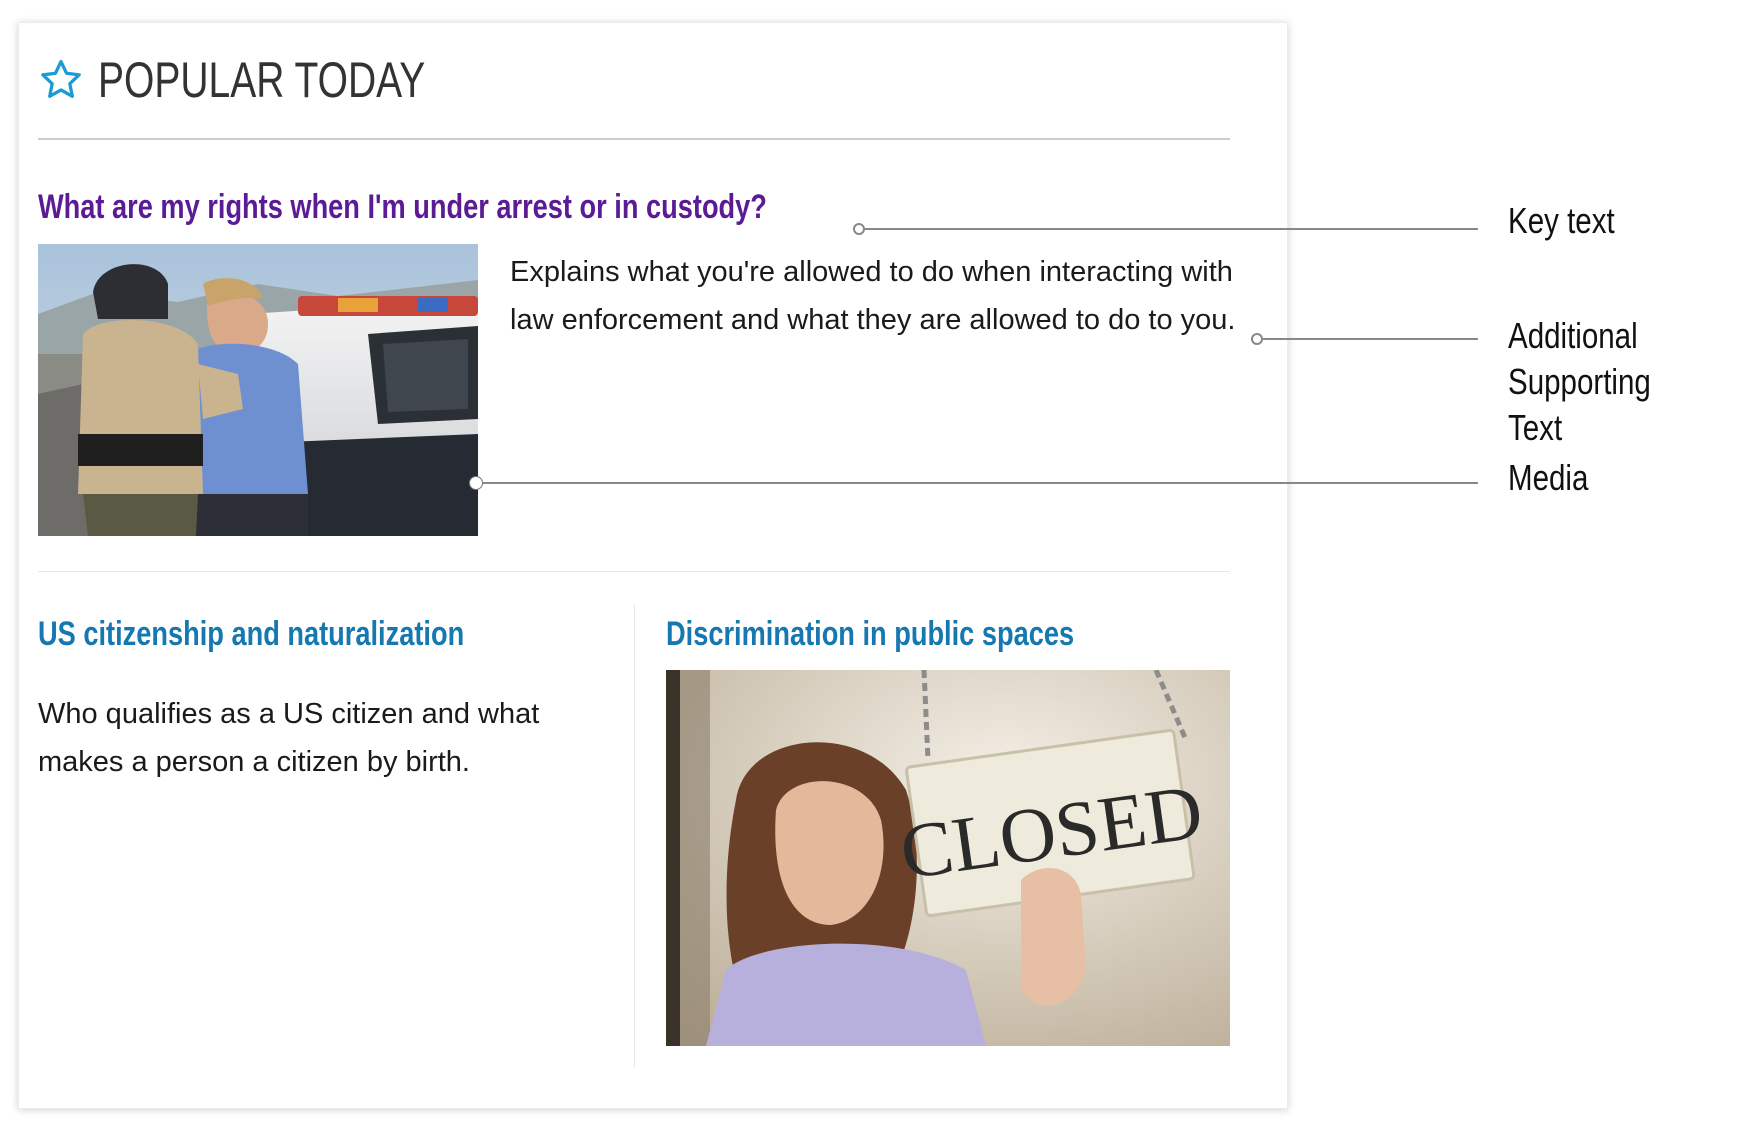 This screenshot has height=1132, width=1740. Describe the element at coordinates (258, 390) in the screenshot. I see `police-arrest-photo` at that location.